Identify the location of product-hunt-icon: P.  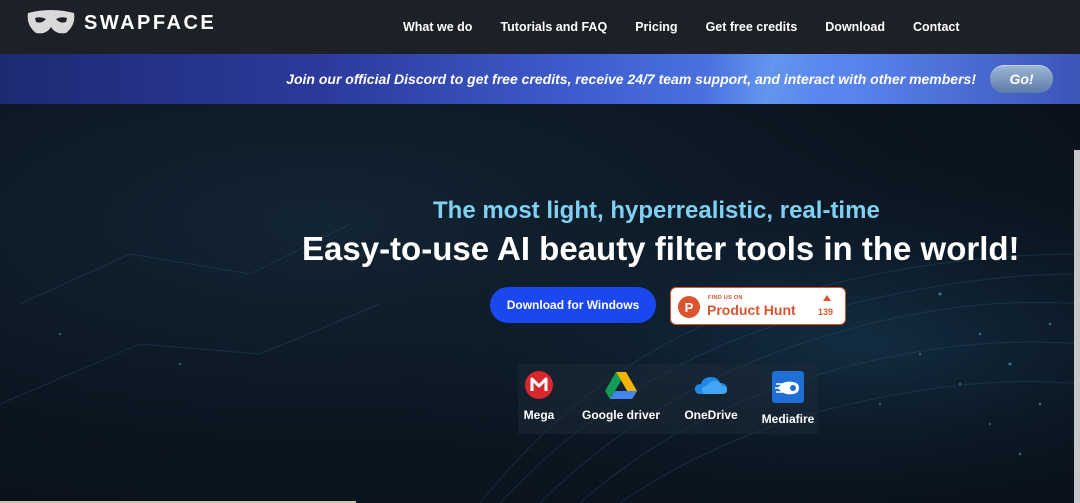
(689, 307).